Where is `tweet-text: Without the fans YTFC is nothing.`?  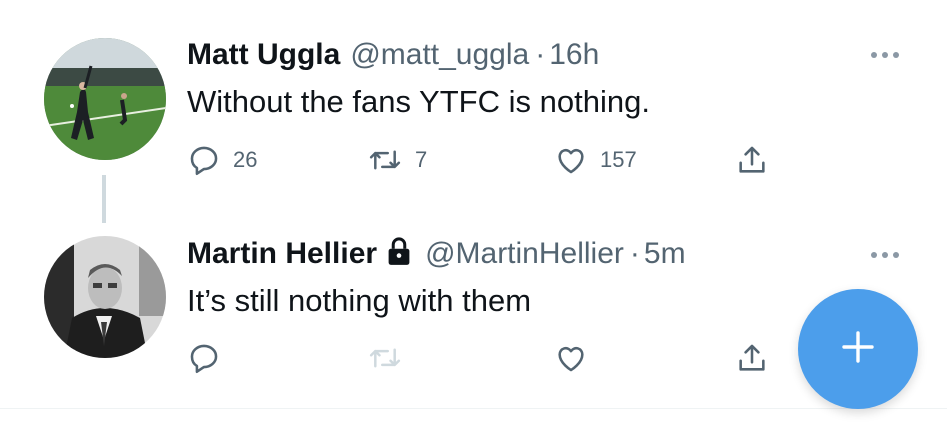 tweet-text: Without the fans YTFC is nothing. is located at coordinates (418, 101).